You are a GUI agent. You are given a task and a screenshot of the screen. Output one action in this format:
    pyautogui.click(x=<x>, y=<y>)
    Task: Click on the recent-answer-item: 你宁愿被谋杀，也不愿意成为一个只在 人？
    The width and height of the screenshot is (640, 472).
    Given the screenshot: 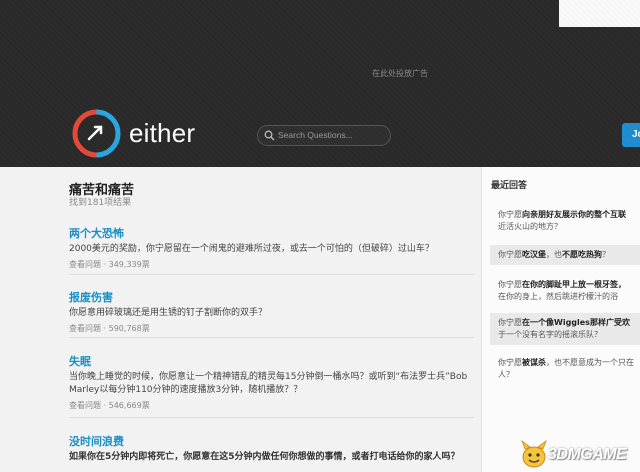 What is the action you would take?
    pyautogui.click(x=565, y=369)
    